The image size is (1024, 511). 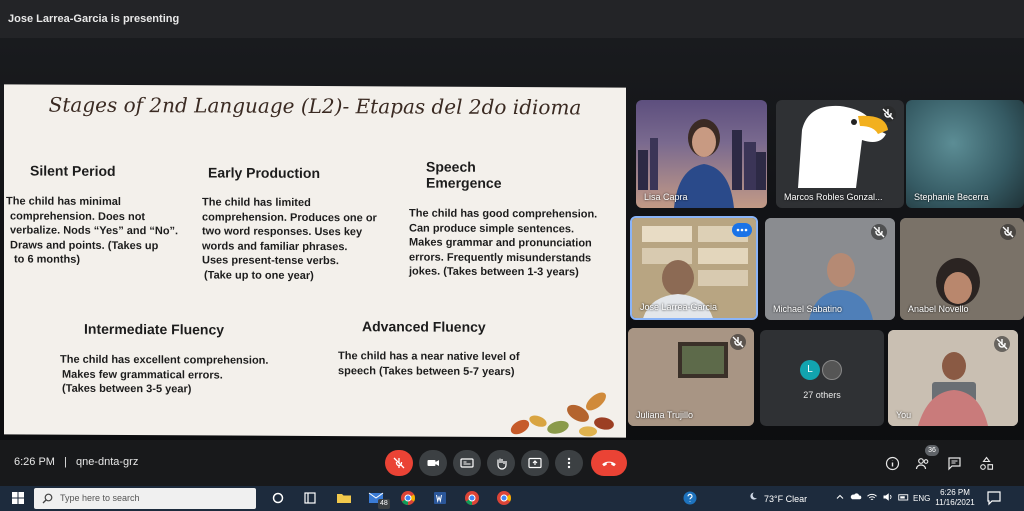 What do you see at coordinates (100, 498) in the screenshot?
I see `search-placeholder: Type here to search` at bounding box center [100, 498].